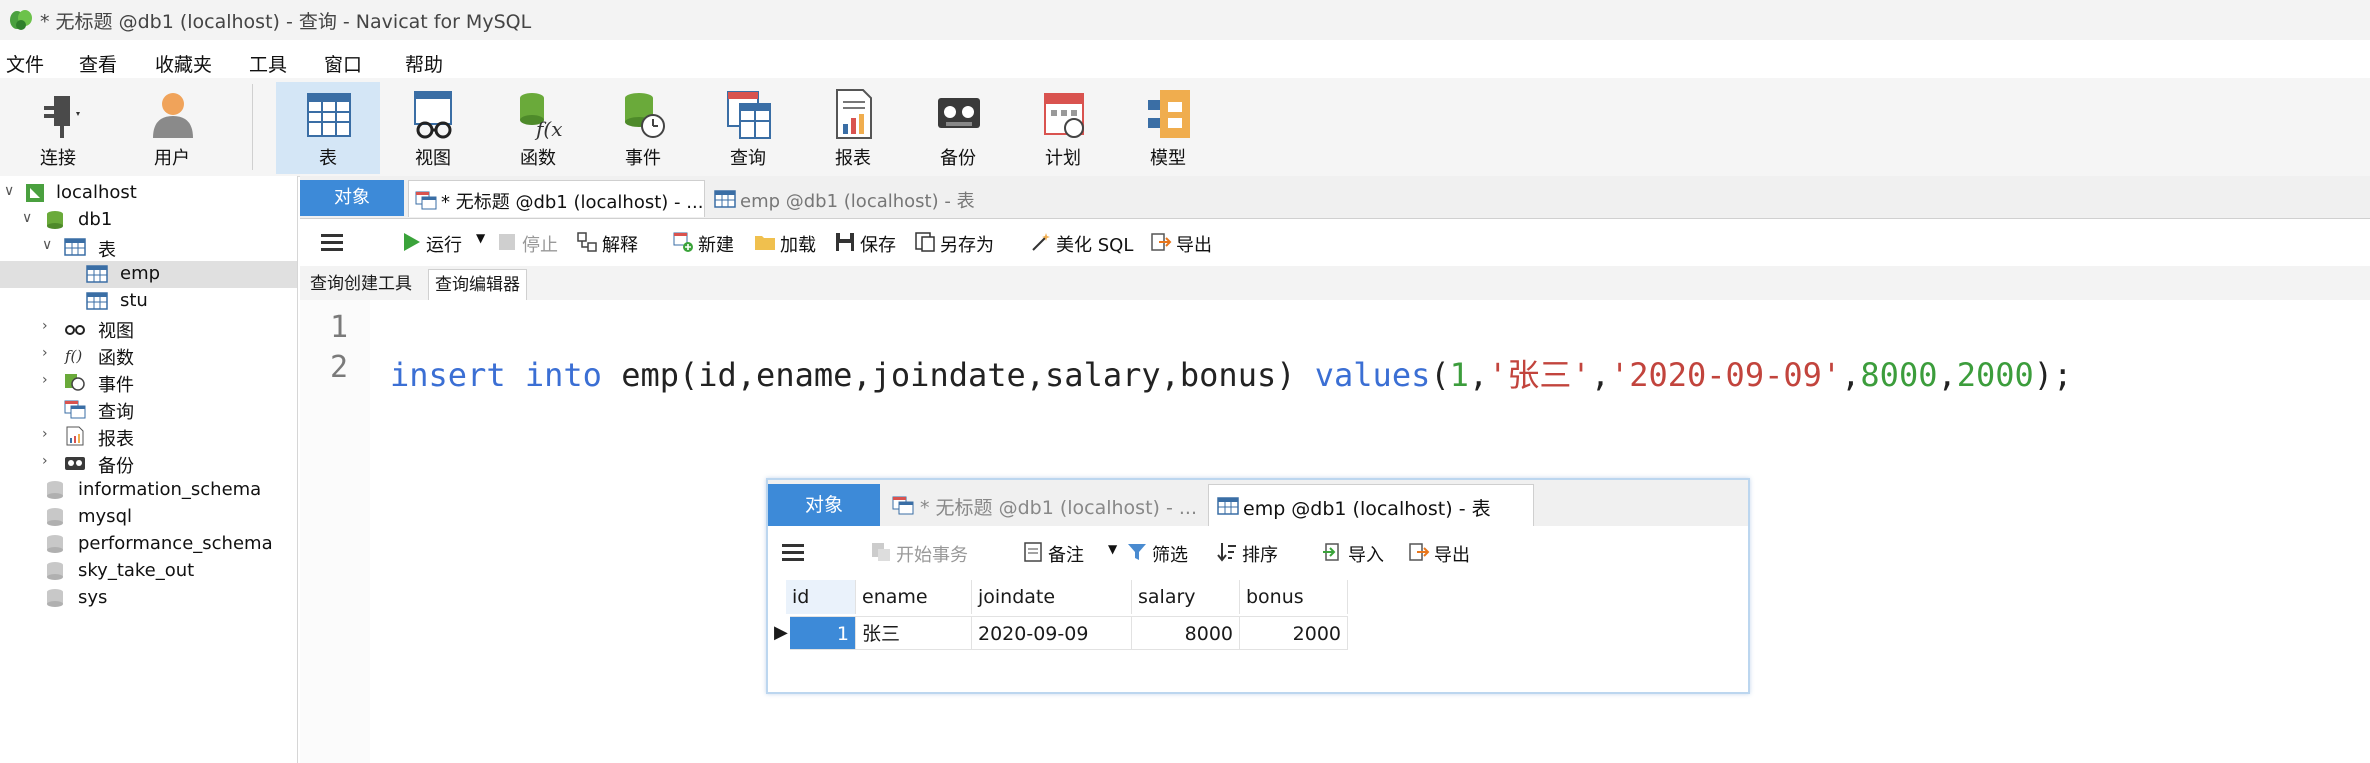 The image size is (2370, 763). What do you see at coordinates (1063, 128) in the screenshot?
I see `schedule-button: 计划` at bounding box center [1063, 128].